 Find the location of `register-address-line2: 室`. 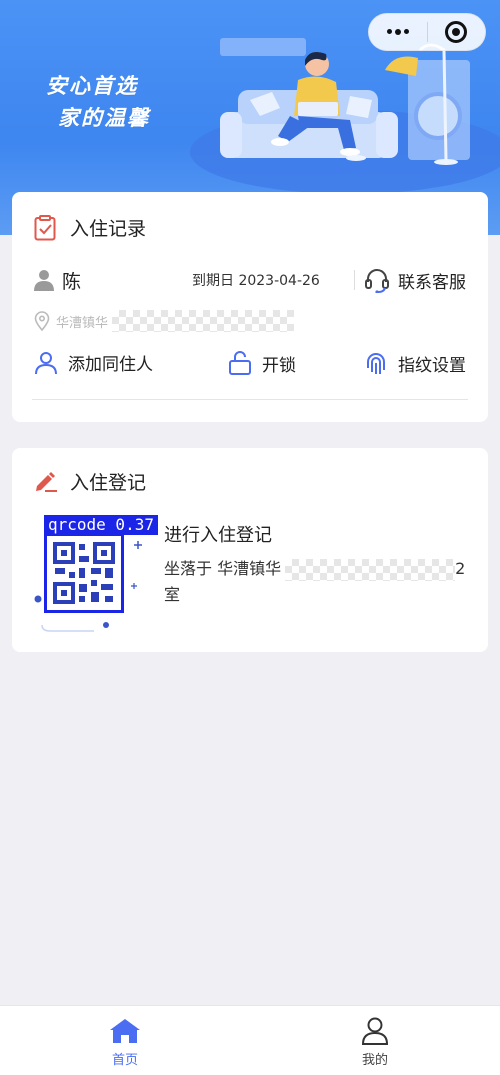

register-address-line2: 室 is located at coordinates (172, 594).